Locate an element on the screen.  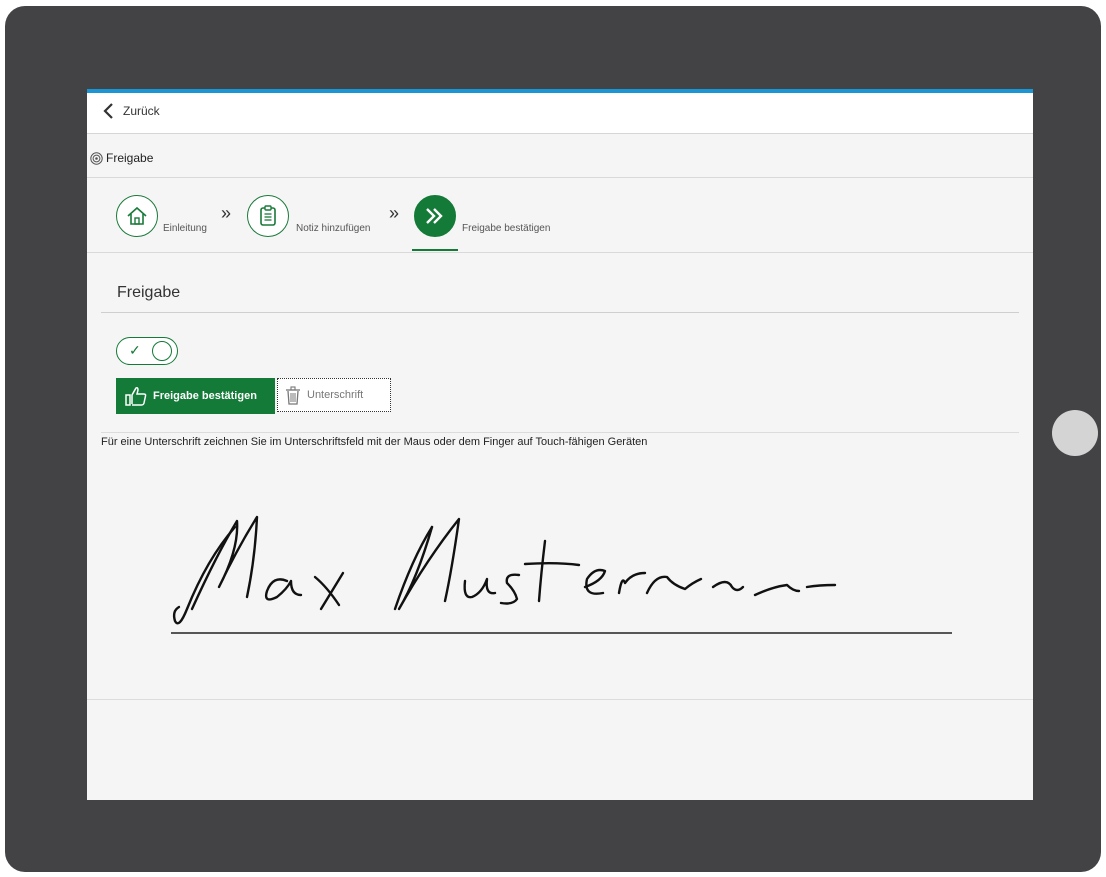
toggle-knob is located at coordinates (162, 351).